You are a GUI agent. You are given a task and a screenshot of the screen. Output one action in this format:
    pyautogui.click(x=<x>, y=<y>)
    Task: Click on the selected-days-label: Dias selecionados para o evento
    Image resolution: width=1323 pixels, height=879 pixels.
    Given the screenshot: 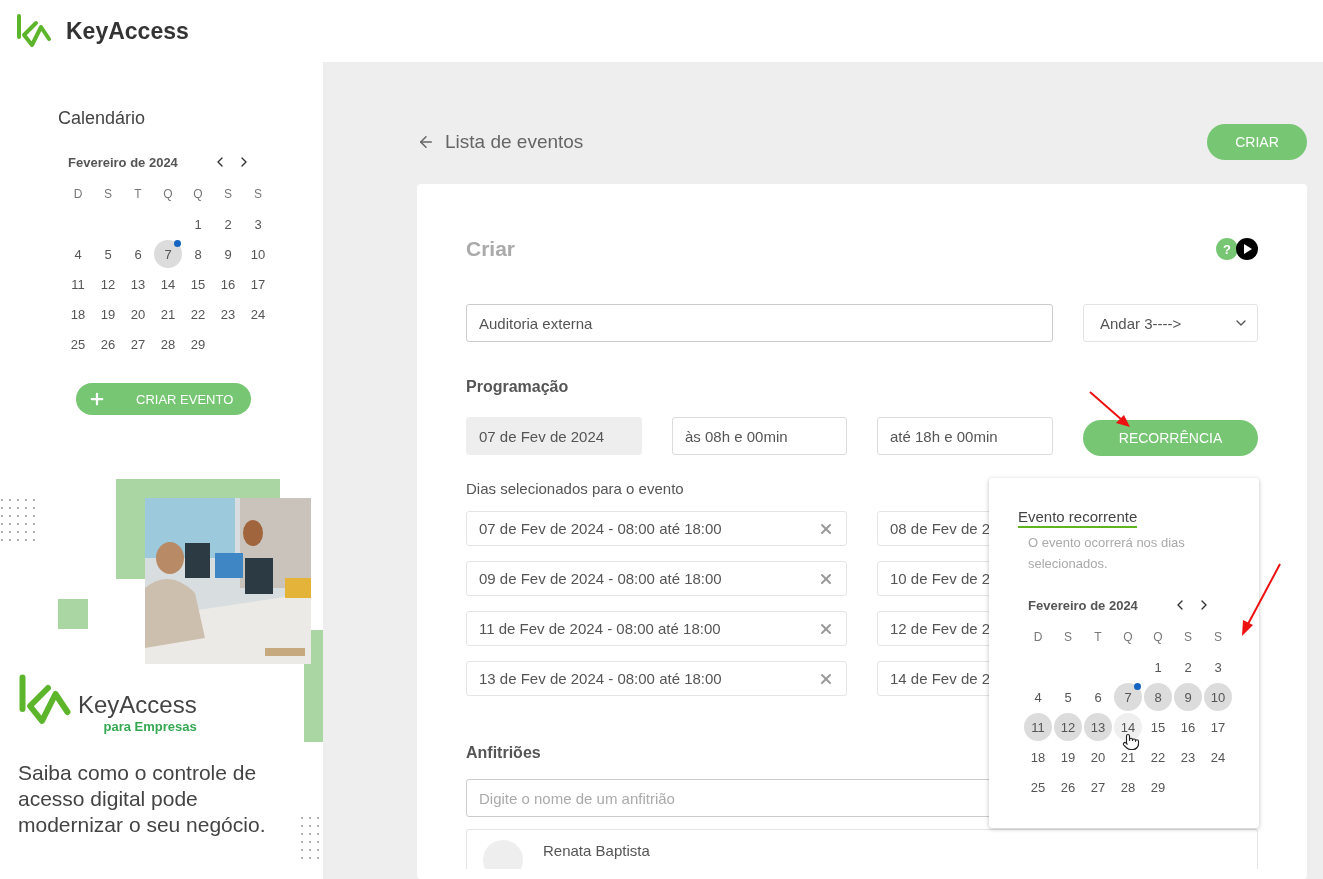 What is the action you would take?
    pyautogui.click(x=575, y=488)
    